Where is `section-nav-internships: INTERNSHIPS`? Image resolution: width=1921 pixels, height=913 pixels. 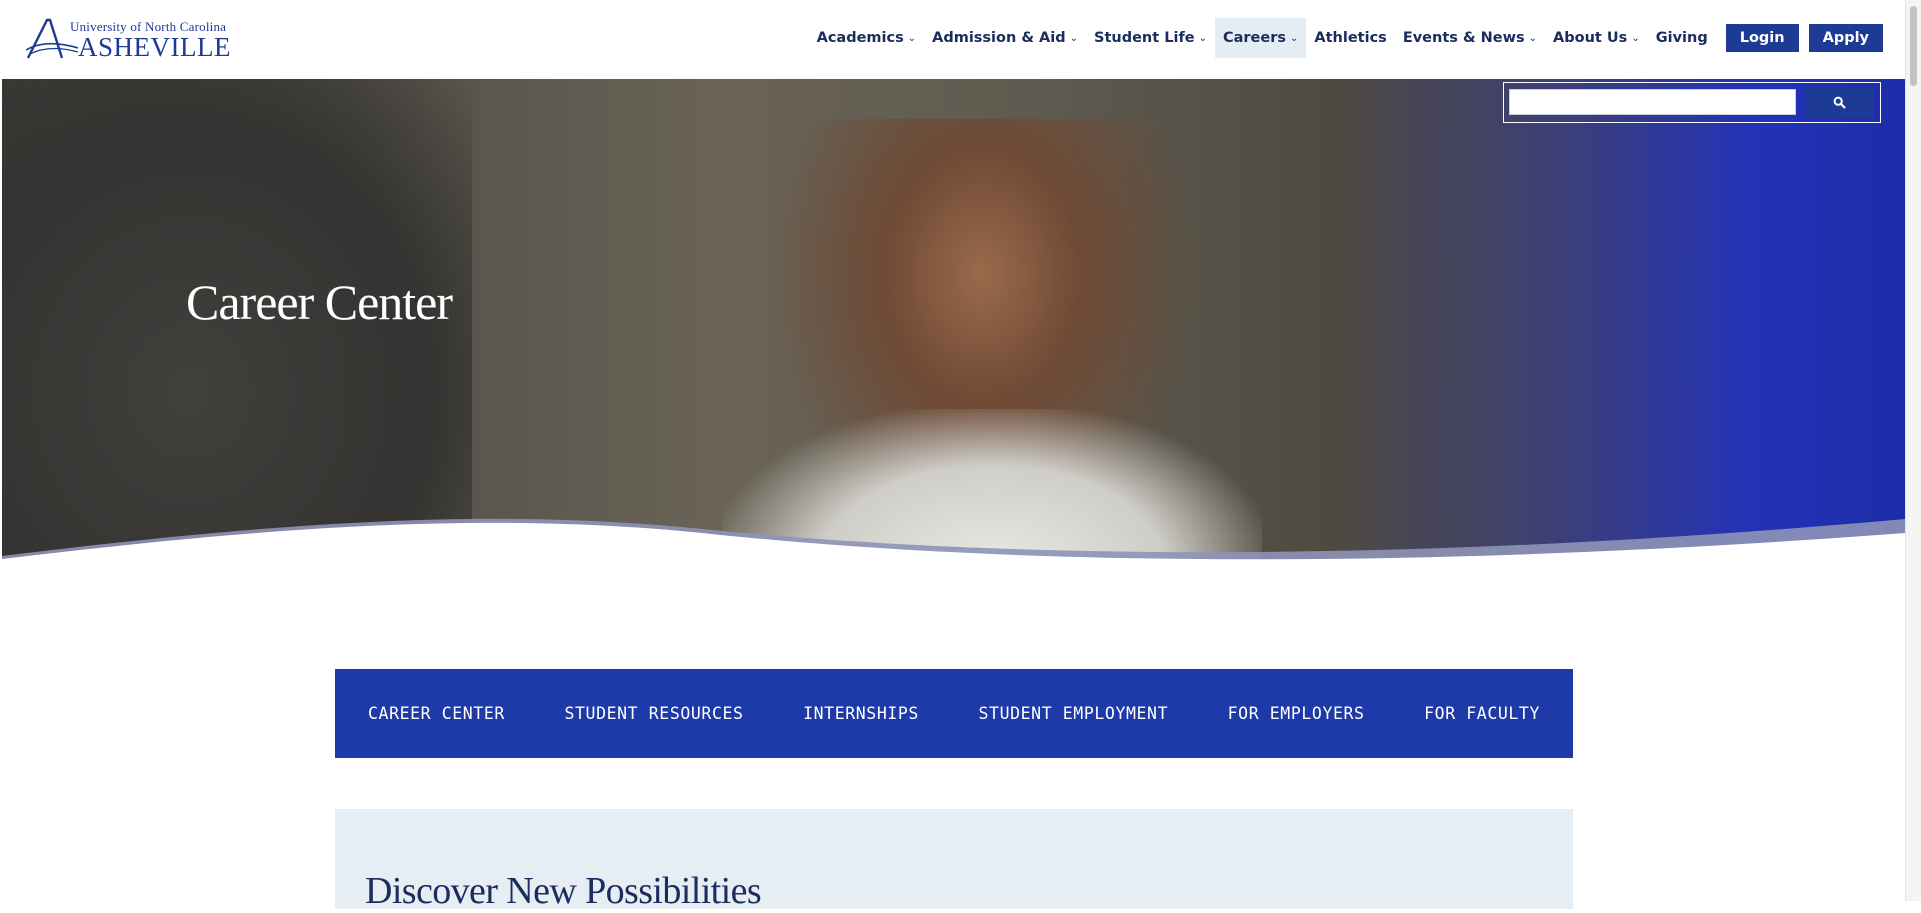 section-nav-internships: INTERNSHIPS is located at coordinates (861, 713).